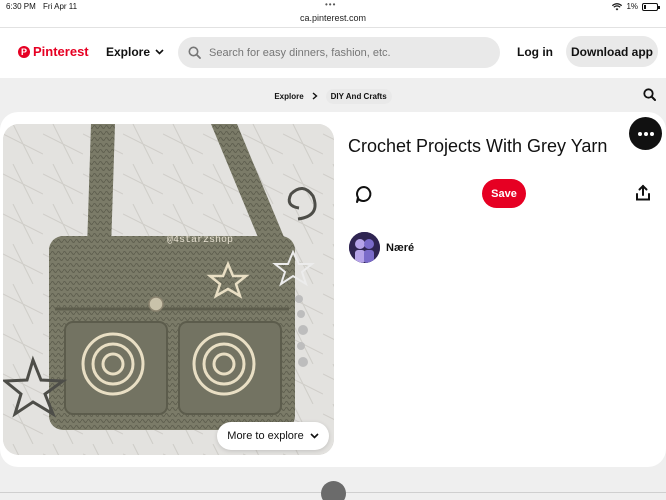 This screenshot has width=666, height=500. I want to click on address-bar: ca.pinterest.com, so click(333, 20).